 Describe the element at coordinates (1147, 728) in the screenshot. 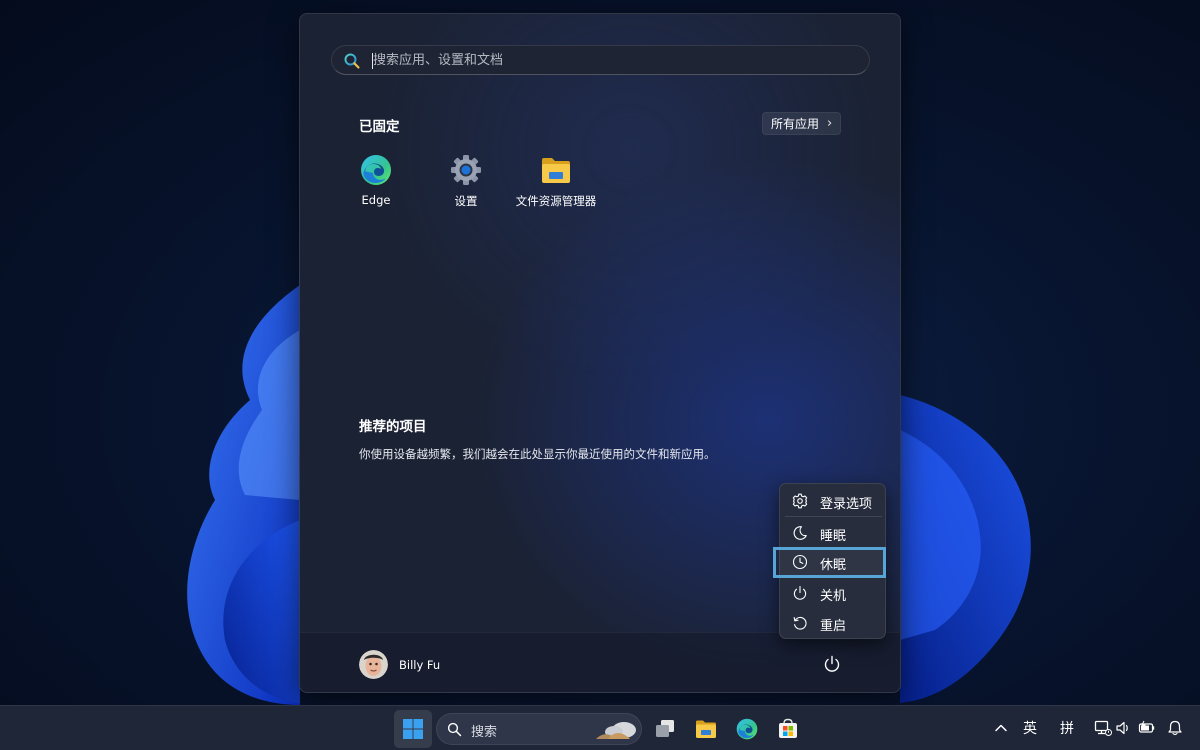

I see `battery-icon` at that location.